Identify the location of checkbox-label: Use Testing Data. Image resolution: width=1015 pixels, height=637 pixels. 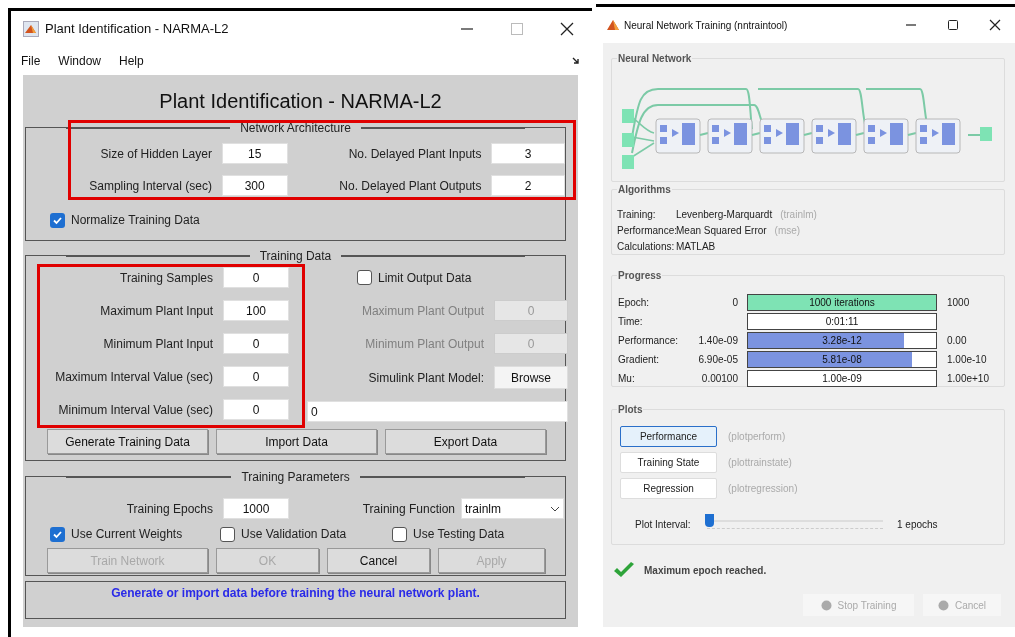
(459, 534).